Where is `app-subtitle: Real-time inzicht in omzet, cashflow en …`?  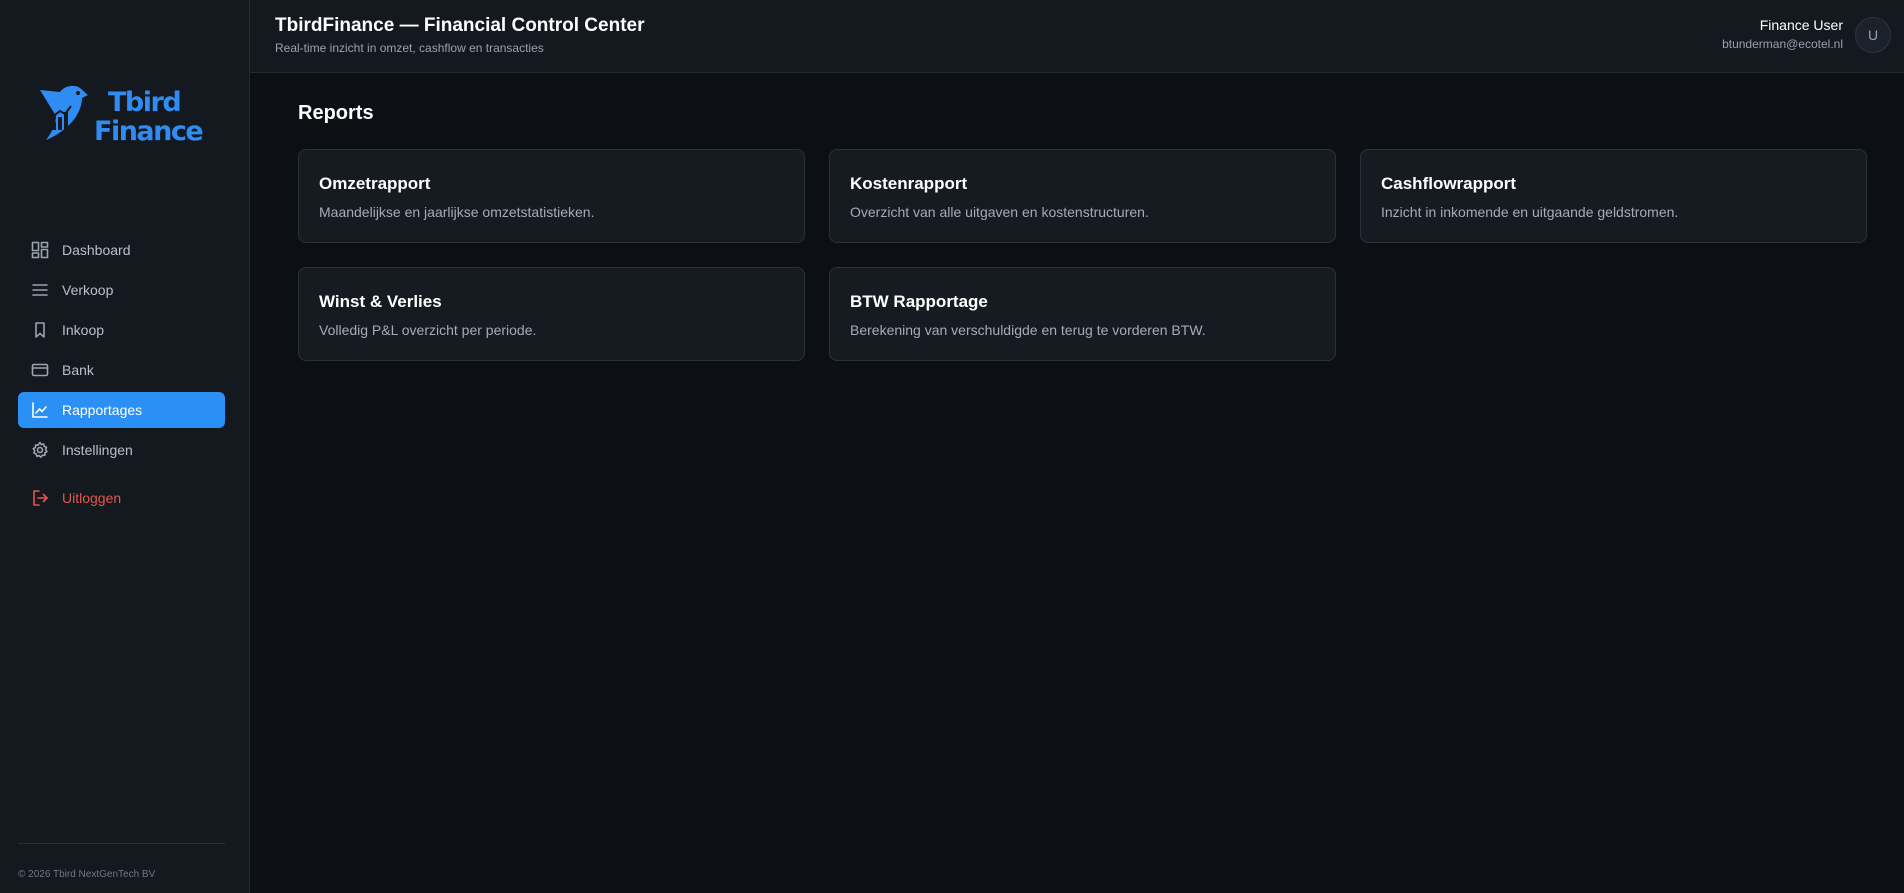 app-subtitle: Real-time inzicht in omzet, cashflow en … is located at coordinates (409, 48).